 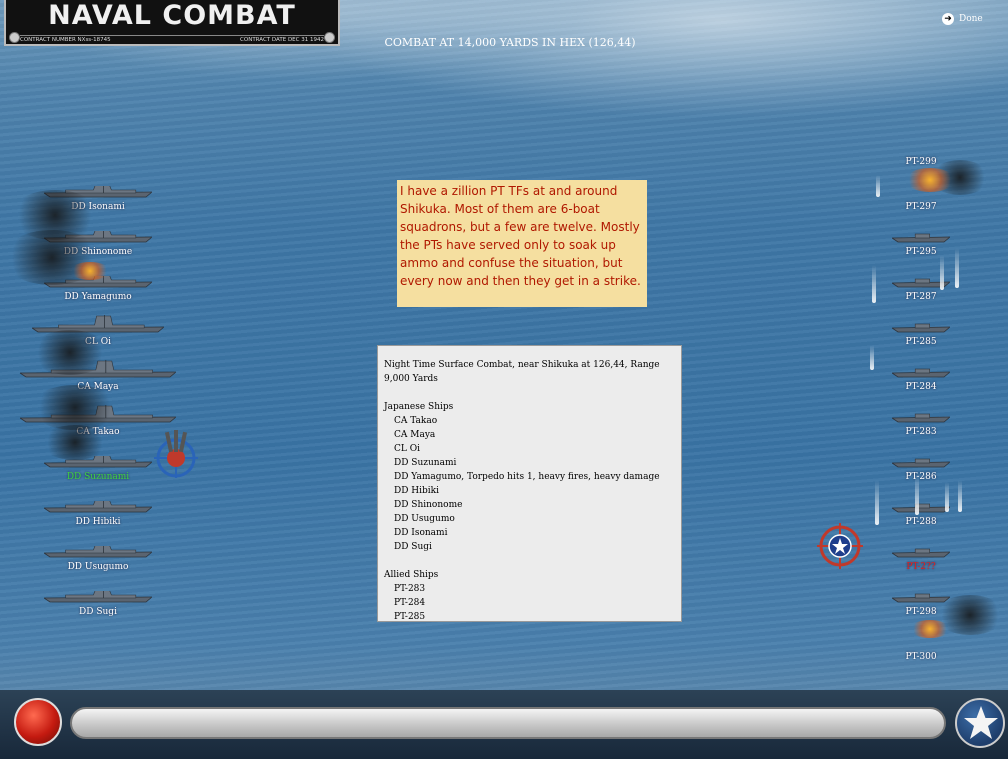 I want to click on red-button-icon, so click(x=38, y=722).